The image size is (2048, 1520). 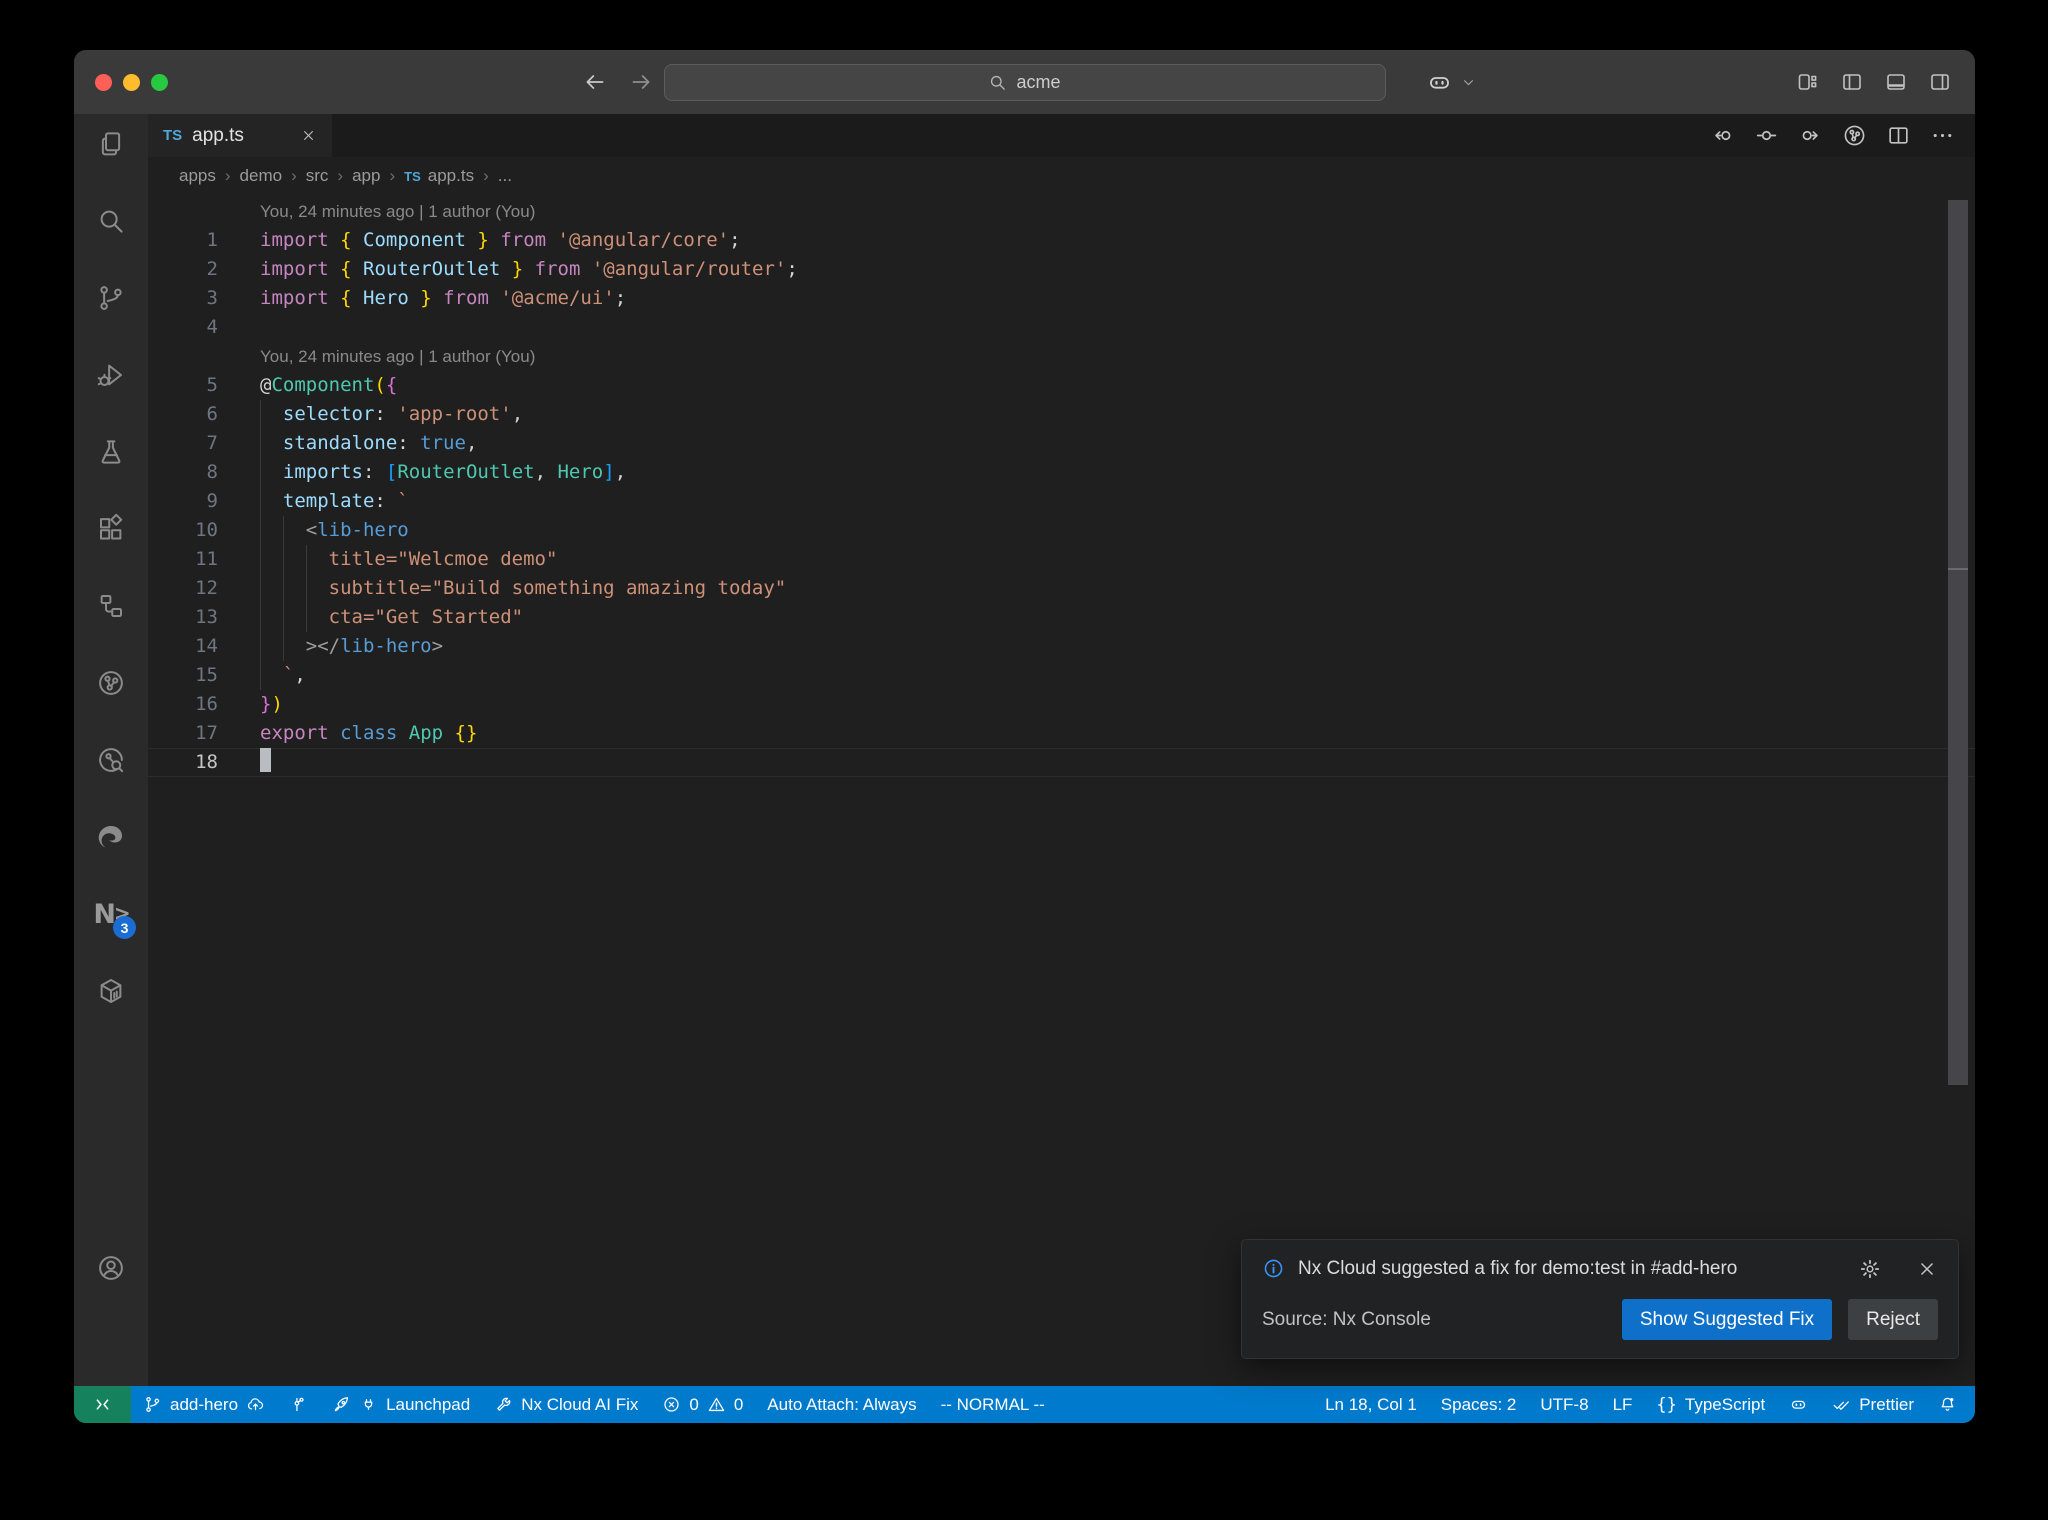 What do you see at coordinates (1727, 1319) in the screenshot?
I see `show-suggested-fix-button: Show Suggested Fix` at bounding box center [1727, 1319].